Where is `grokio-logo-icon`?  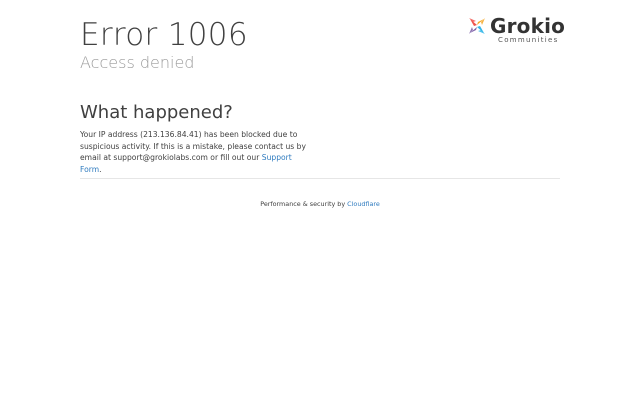 grokio-logo-icon is located at coordinates (477, 26).